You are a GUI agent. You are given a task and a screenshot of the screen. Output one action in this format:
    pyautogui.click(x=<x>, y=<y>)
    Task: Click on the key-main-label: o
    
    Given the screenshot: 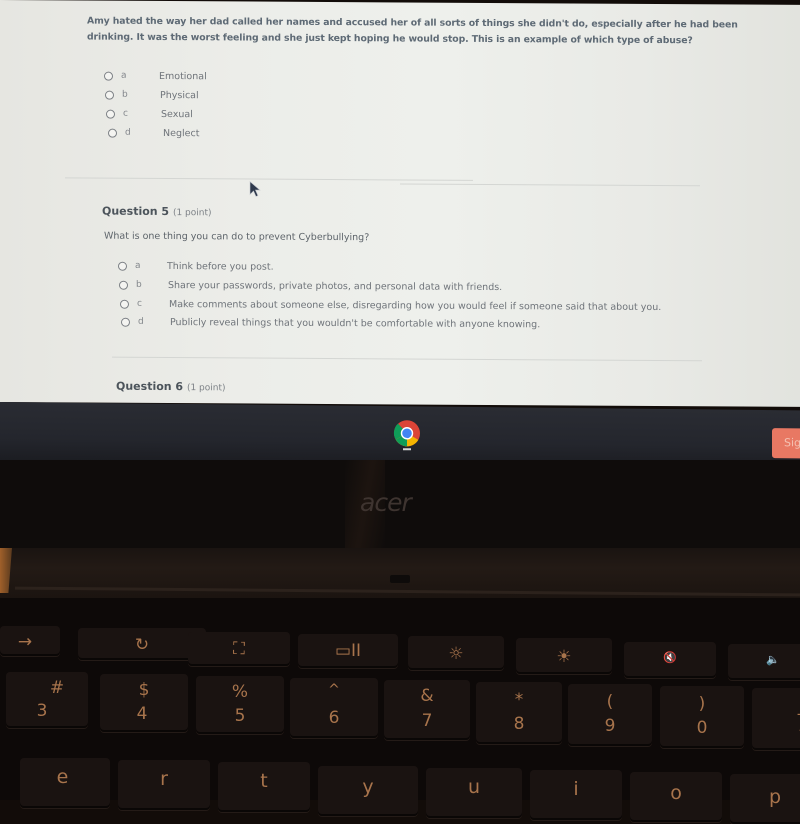 What is the action you would take?
    pyautogui.click(x=676, y=793)
    